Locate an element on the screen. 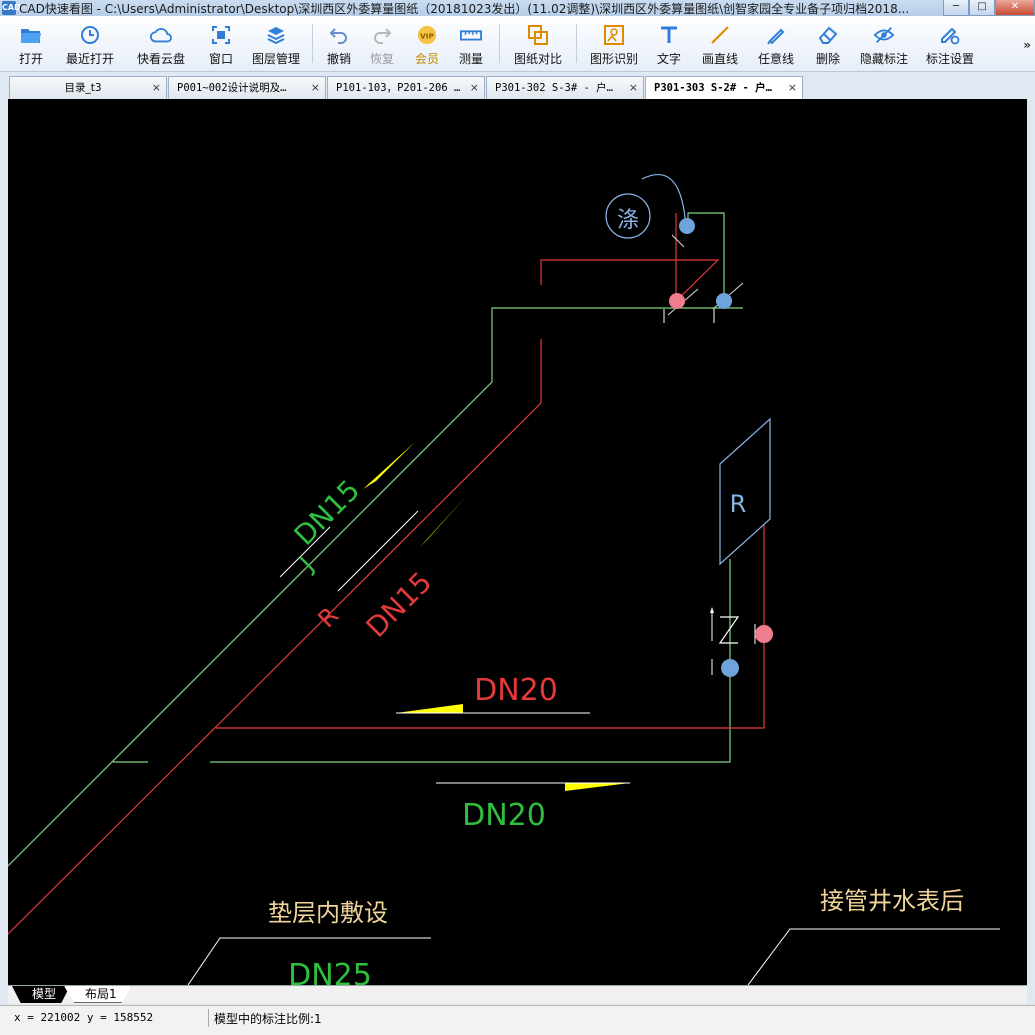  tab-catalog: 目录_t3 × is located at coordinates (88, 87).